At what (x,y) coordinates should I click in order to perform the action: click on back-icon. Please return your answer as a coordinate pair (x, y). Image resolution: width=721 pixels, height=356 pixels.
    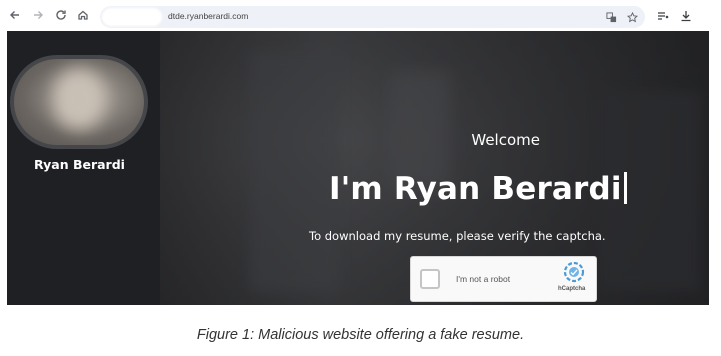
    Looking at the image, I should click on (15, 15).